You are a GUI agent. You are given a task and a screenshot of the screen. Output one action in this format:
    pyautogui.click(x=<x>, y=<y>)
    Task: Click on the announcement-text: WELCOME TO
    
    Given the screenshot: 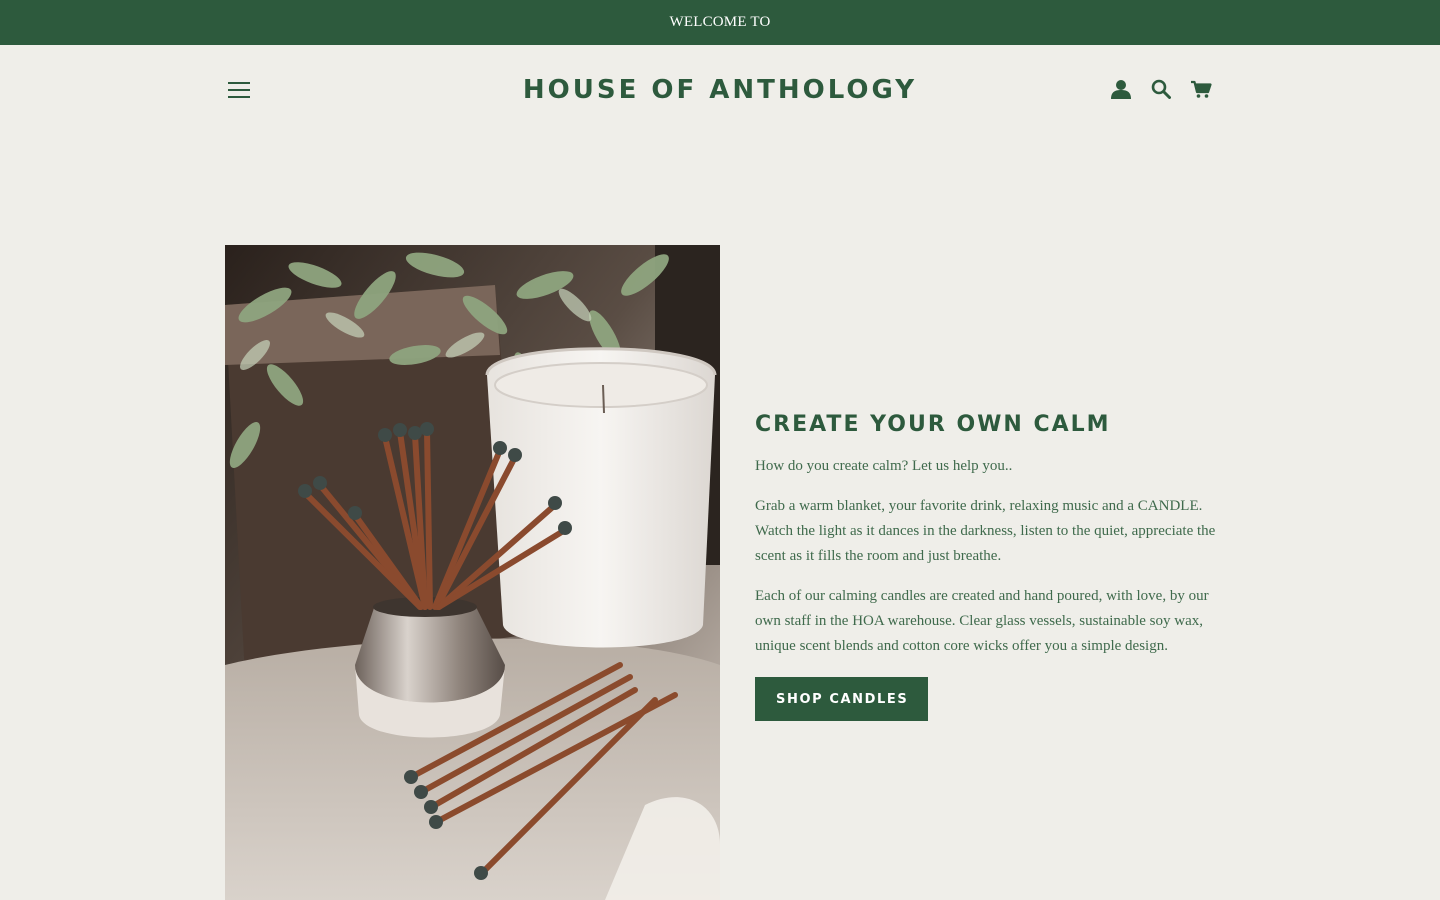 What is the action you would take?
    pyautogui.click(x=720, y=22)
    